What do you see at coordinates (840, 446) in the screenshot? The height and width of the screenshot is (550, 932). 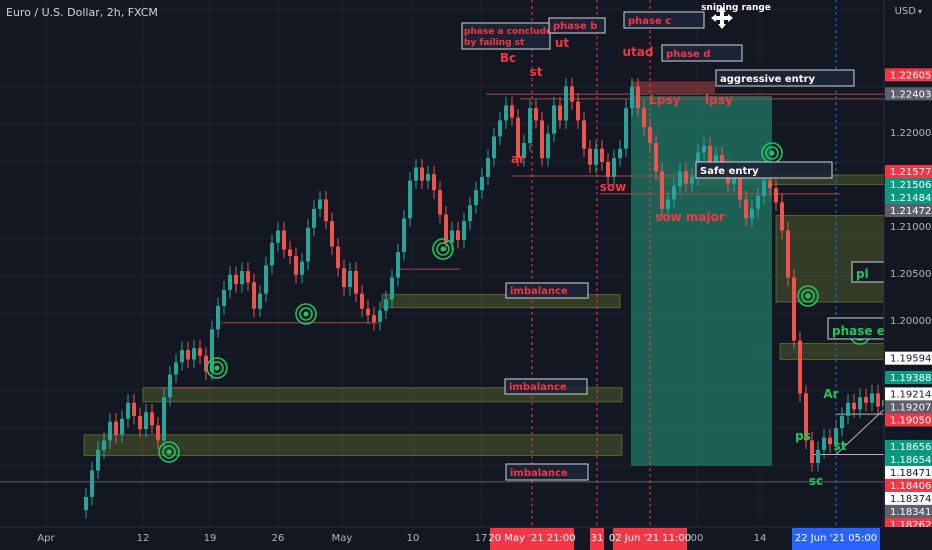 I see `wyckoff-label-st: st` at bounding box center [840, 446].